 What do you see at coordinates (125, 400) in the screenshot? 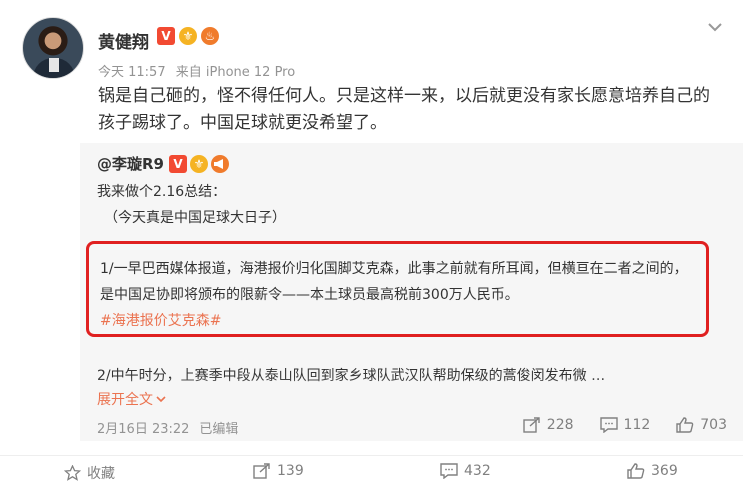
I see `expand-label: 展开全文` at bounding box center [125, 400].